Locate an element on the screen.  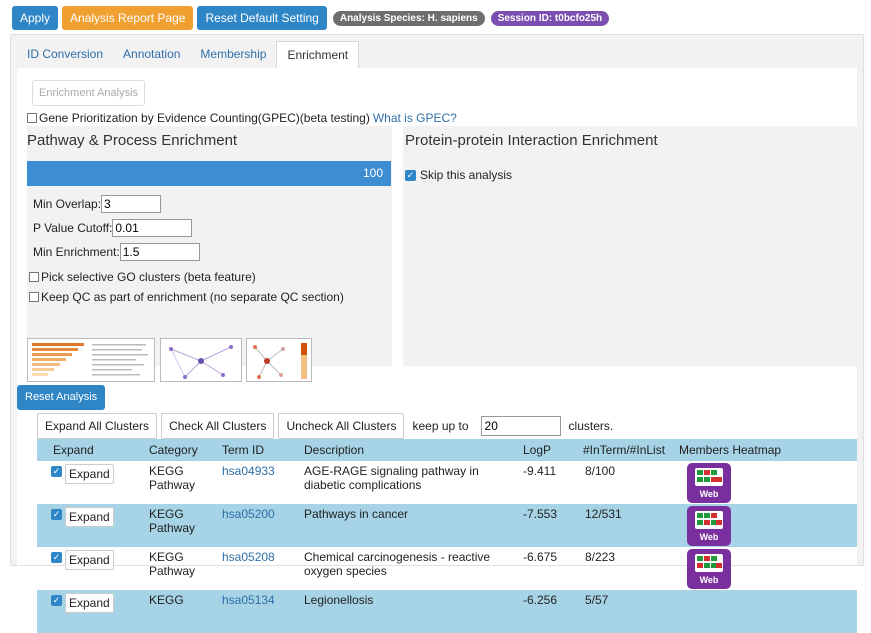
network-thumbnail-pvalue is located at coordinates (279, 360).